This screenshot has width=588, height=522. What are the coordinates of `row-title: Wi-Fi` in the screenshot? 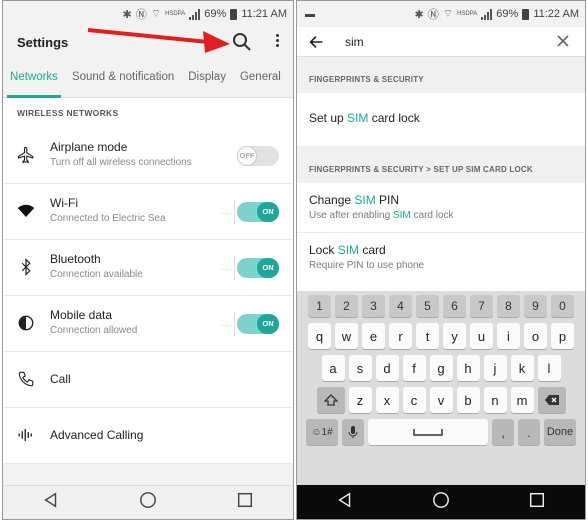 It's located at (64, 203).